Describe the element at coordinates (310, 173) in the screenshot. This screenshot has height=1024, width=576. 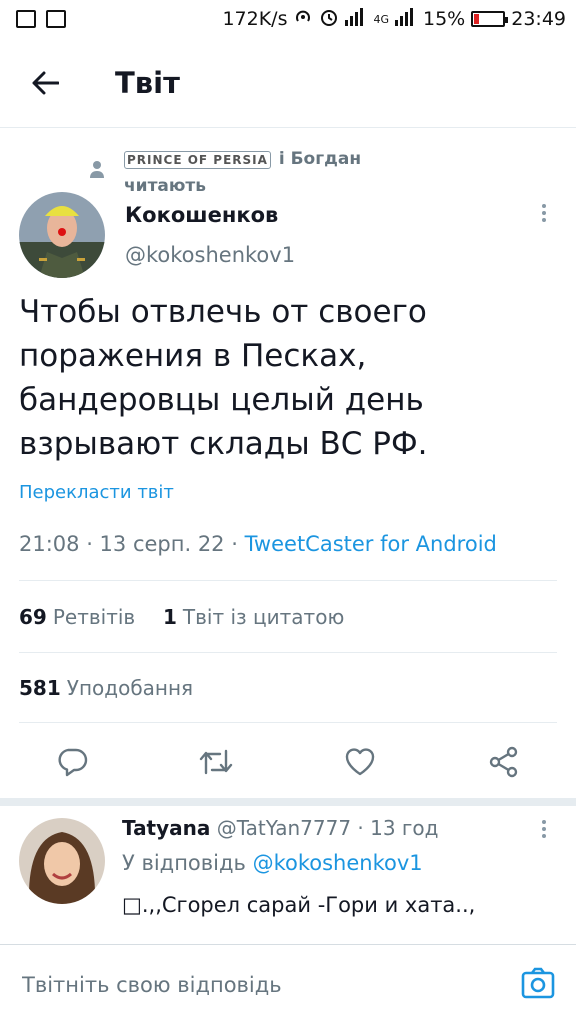
I see `social-context: PRINCE OF PERSIA і Богдан читають` at that location.